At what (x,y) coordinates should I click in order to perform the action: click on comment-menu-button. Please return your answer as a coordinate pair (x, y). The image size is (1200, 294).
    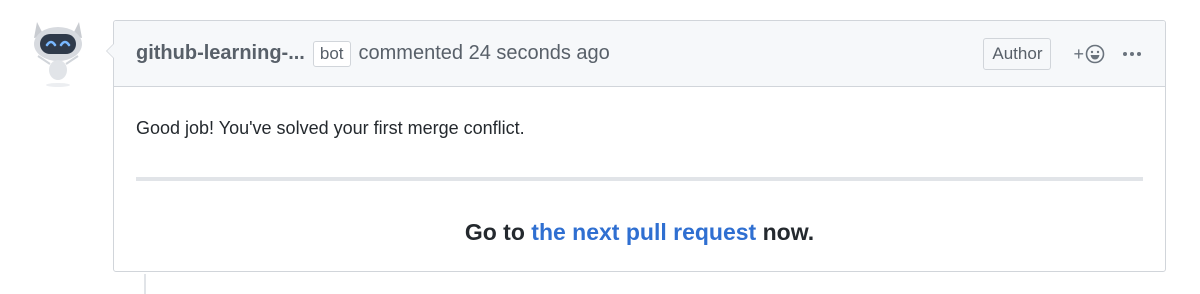
    Looking at the image, I should click on (1132, 54).